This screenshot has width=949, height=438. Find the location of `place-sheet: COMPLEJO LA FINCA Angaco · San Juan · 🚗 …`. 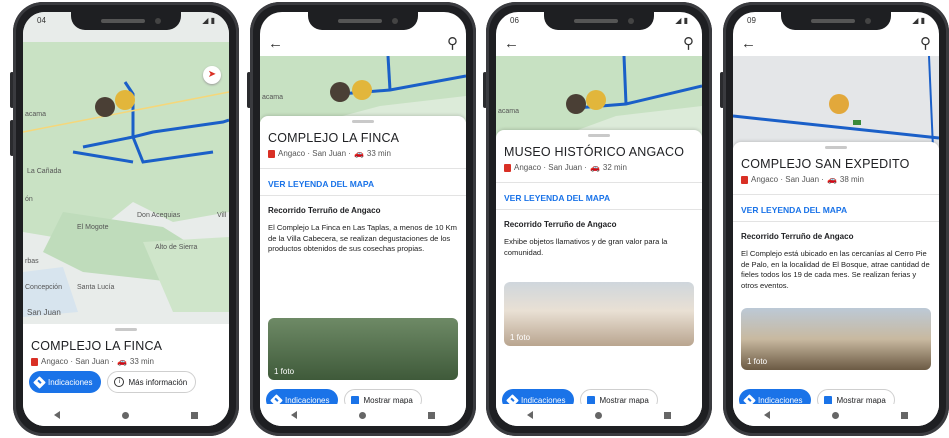

place-sheet: COMPLEJO LA FINCA Angaco · San Juan · 🚗 … is located at coordinates (126, 375).